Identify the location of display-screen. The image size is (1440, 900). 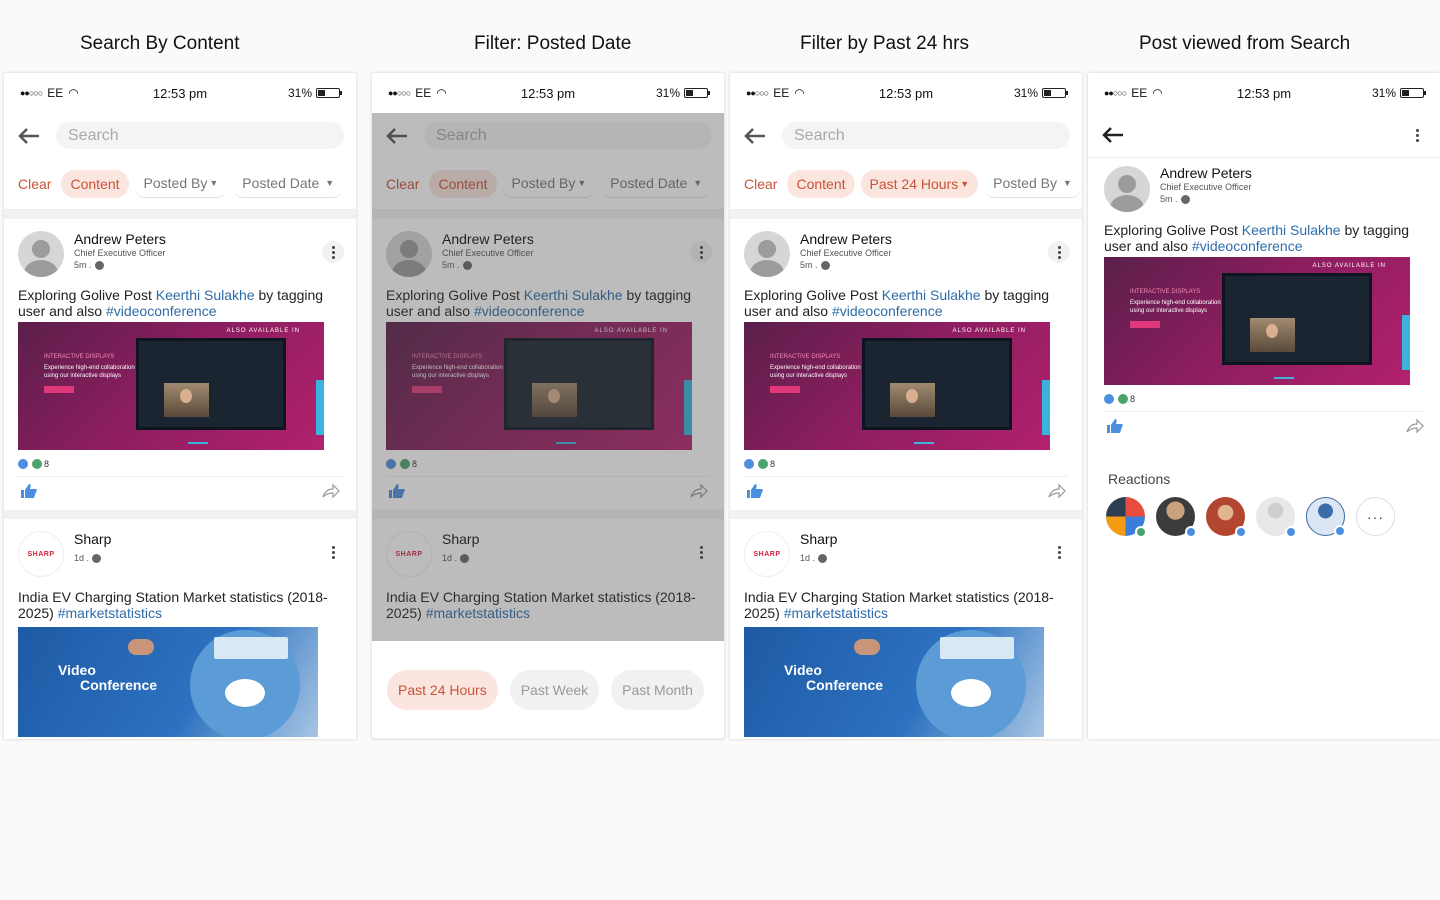
(579, 384).